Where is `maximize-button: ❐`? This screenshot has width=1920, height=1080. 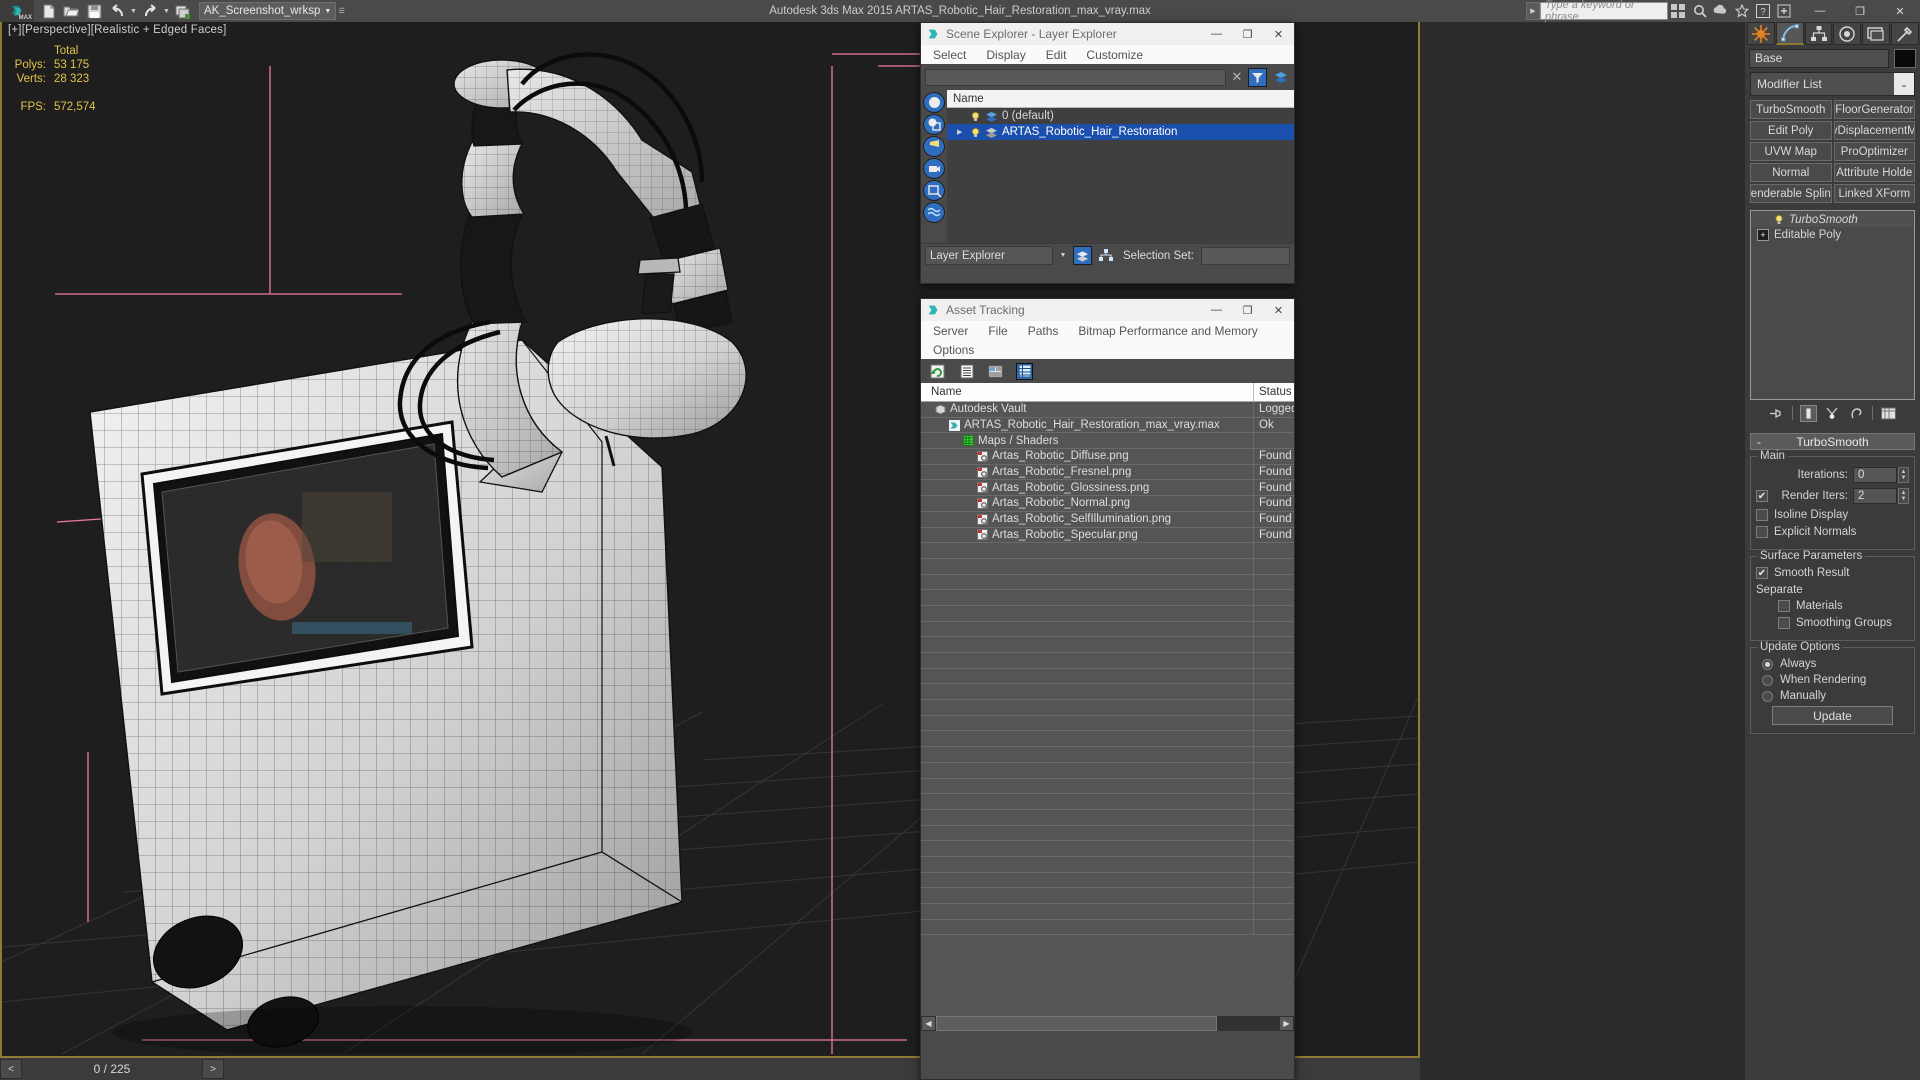 maximize-button: ❐ is located at coordinates (1860, 11).